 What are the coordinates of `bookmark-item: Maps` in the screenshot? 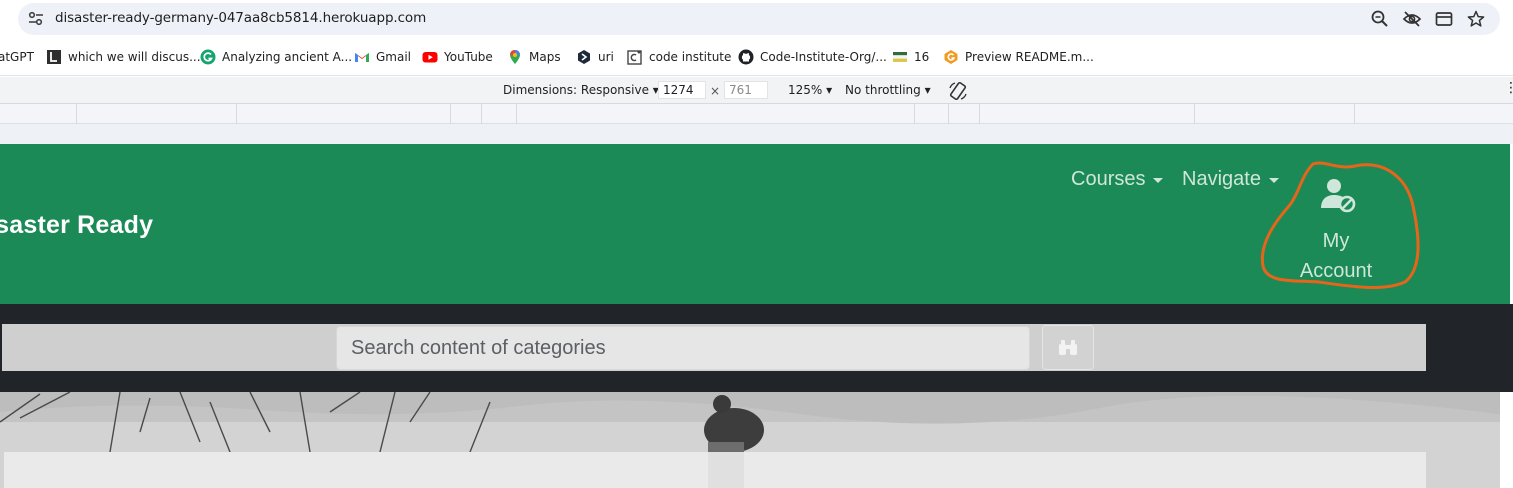 It's located at (534, 57).